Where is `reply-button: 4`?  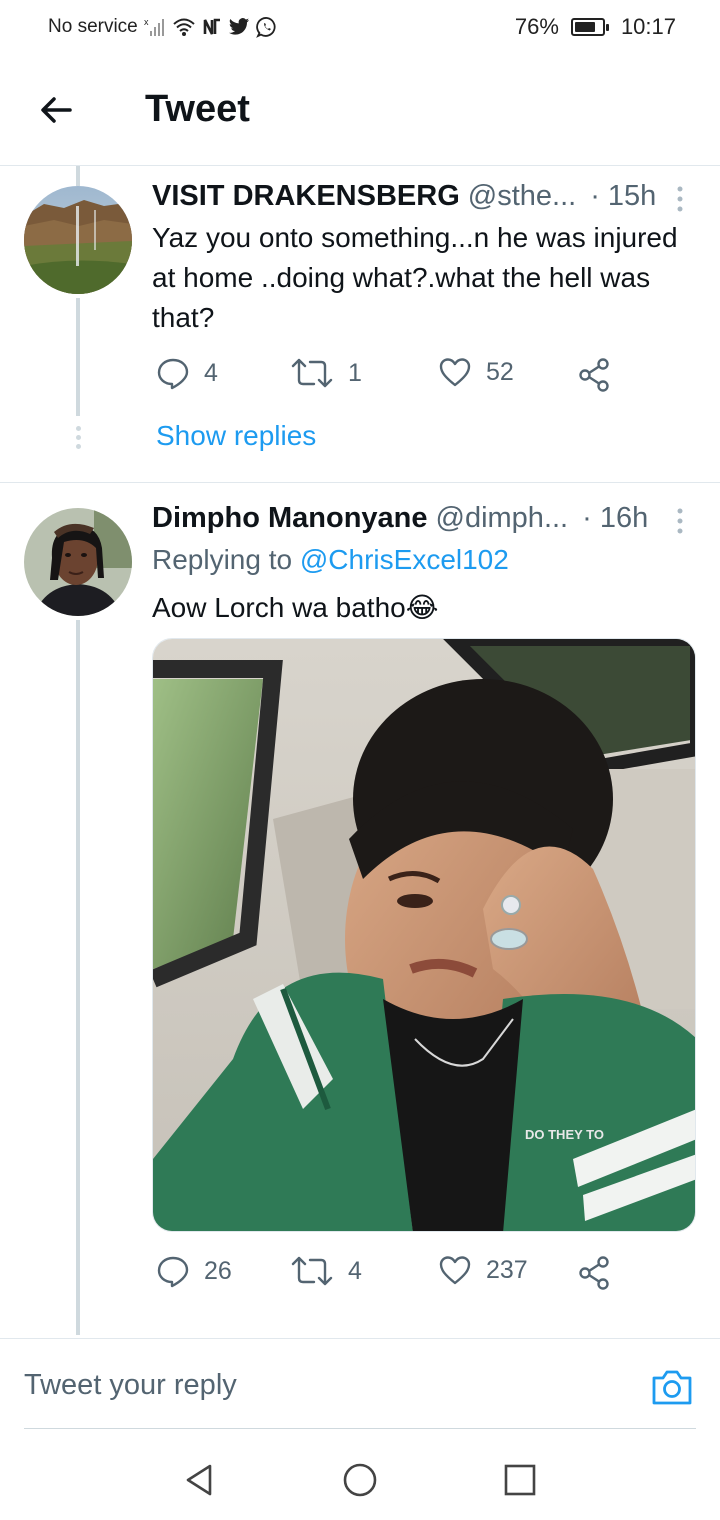
reply-button: 4 is located at coordinates (187, 373).